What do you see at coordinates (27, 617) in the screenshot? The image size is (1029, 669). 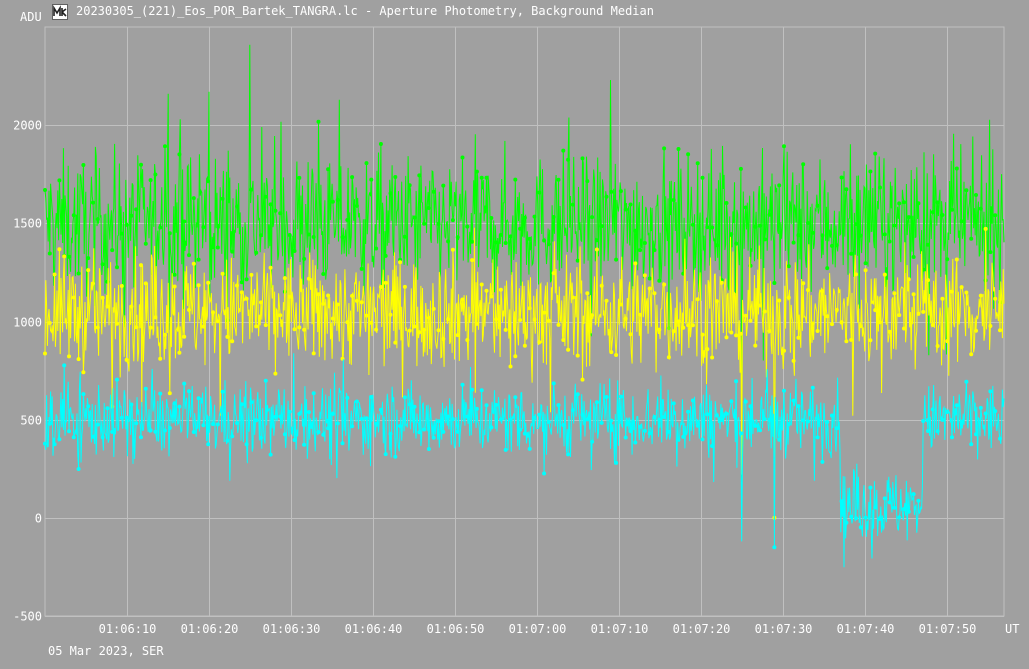 I see `y-tick-label: -500` at bounding box center [27, 617].